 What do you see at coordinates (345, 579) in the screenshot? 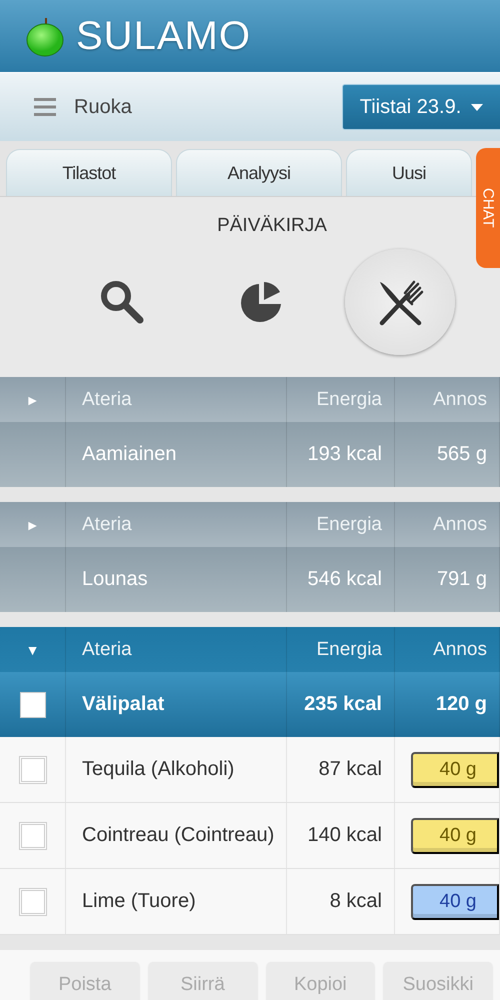
I see `meal-energy: 546 kcal` at bounding box center [345, 579].